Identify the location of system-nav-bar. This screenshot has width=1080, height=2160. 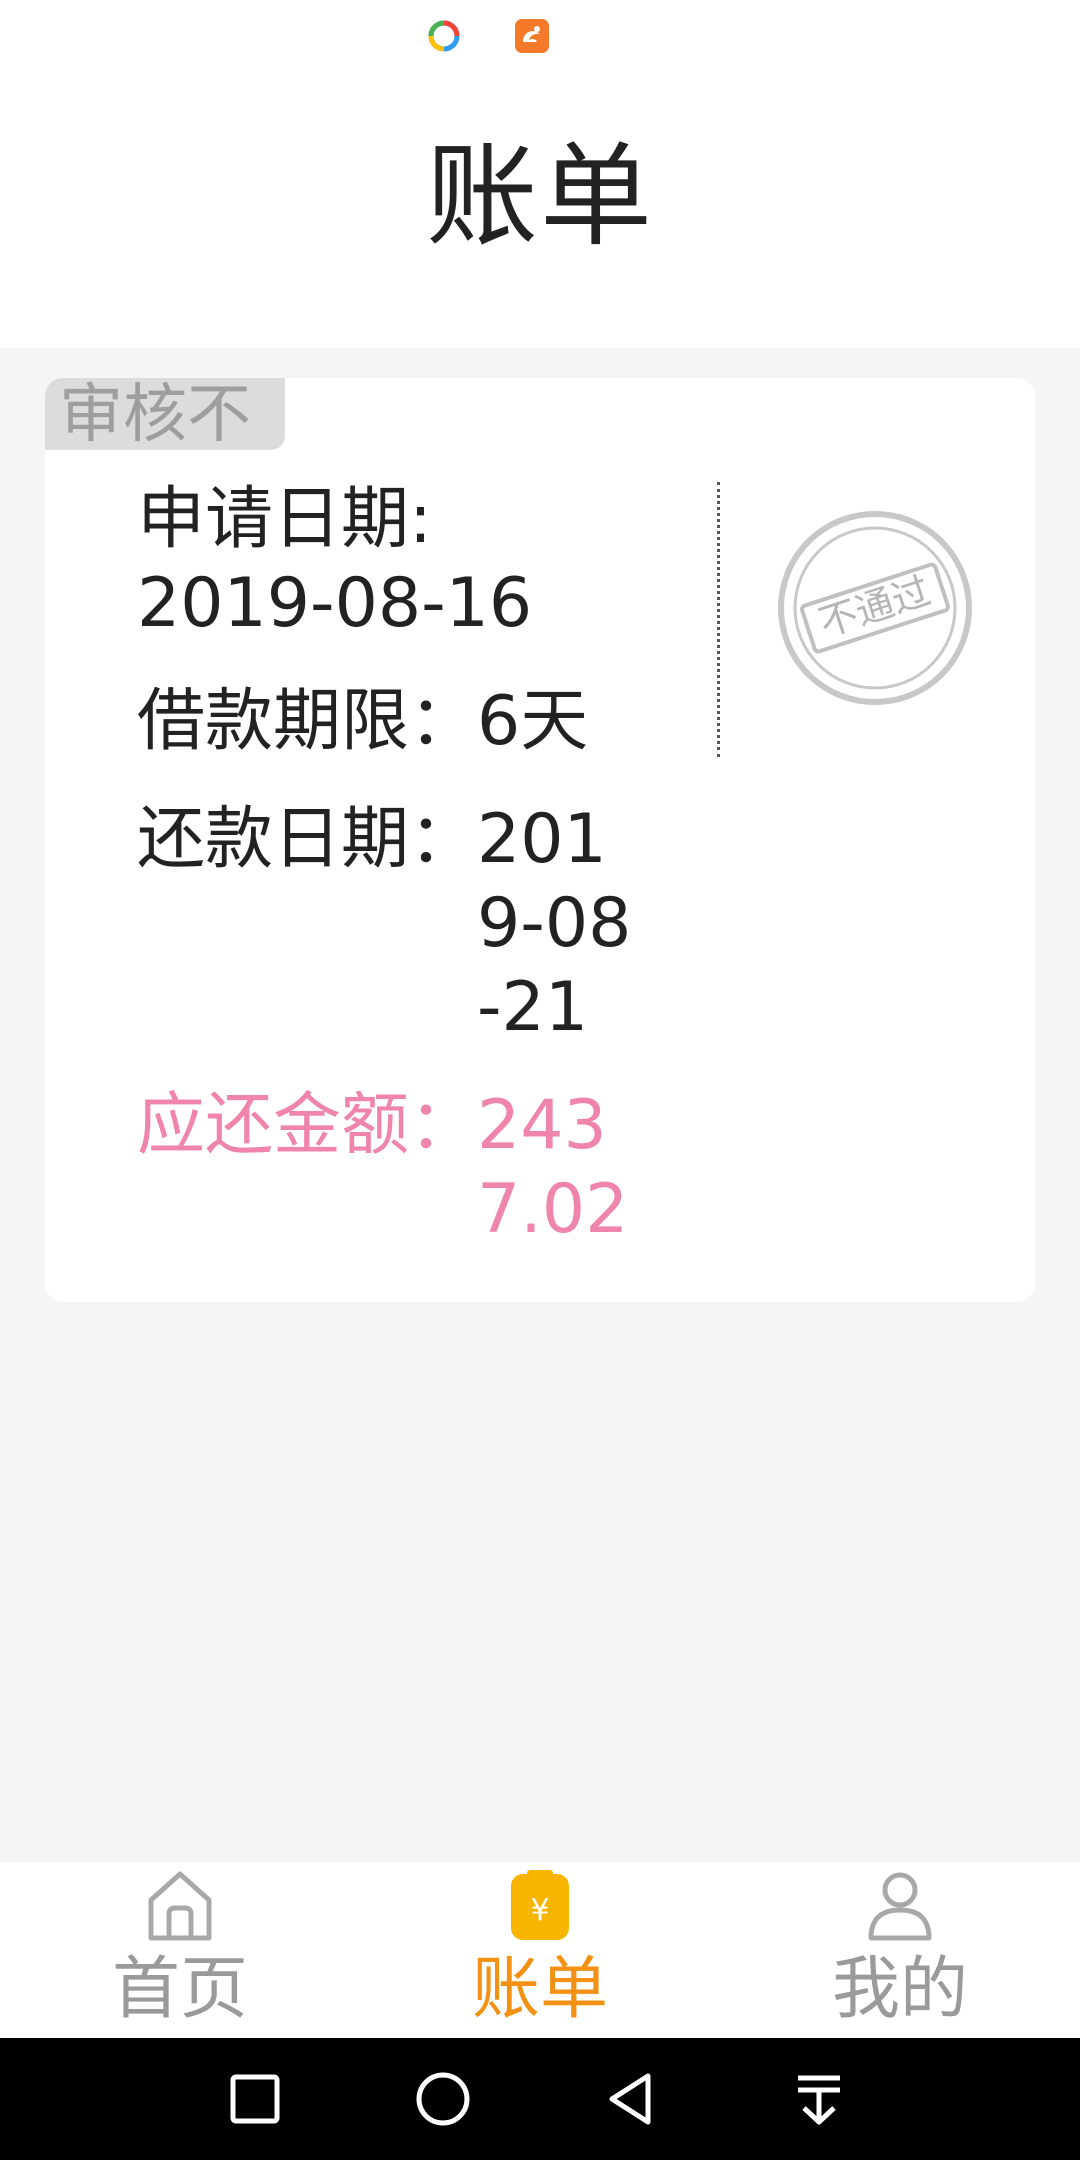
(540, 2099).